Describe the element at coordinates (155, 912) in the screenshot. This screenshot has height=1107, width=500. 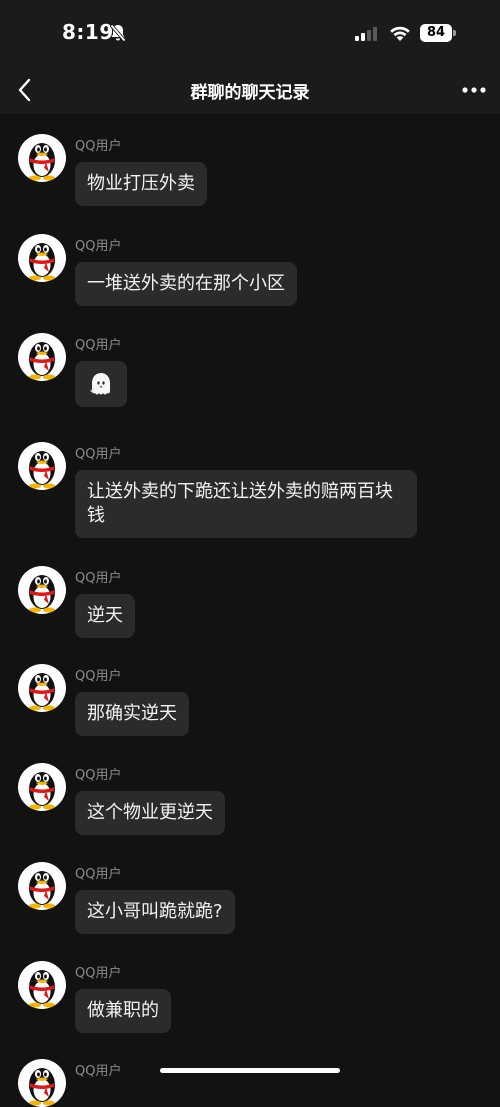
I see `message-bubble: 这小哥叫跪就跪?` at that location.